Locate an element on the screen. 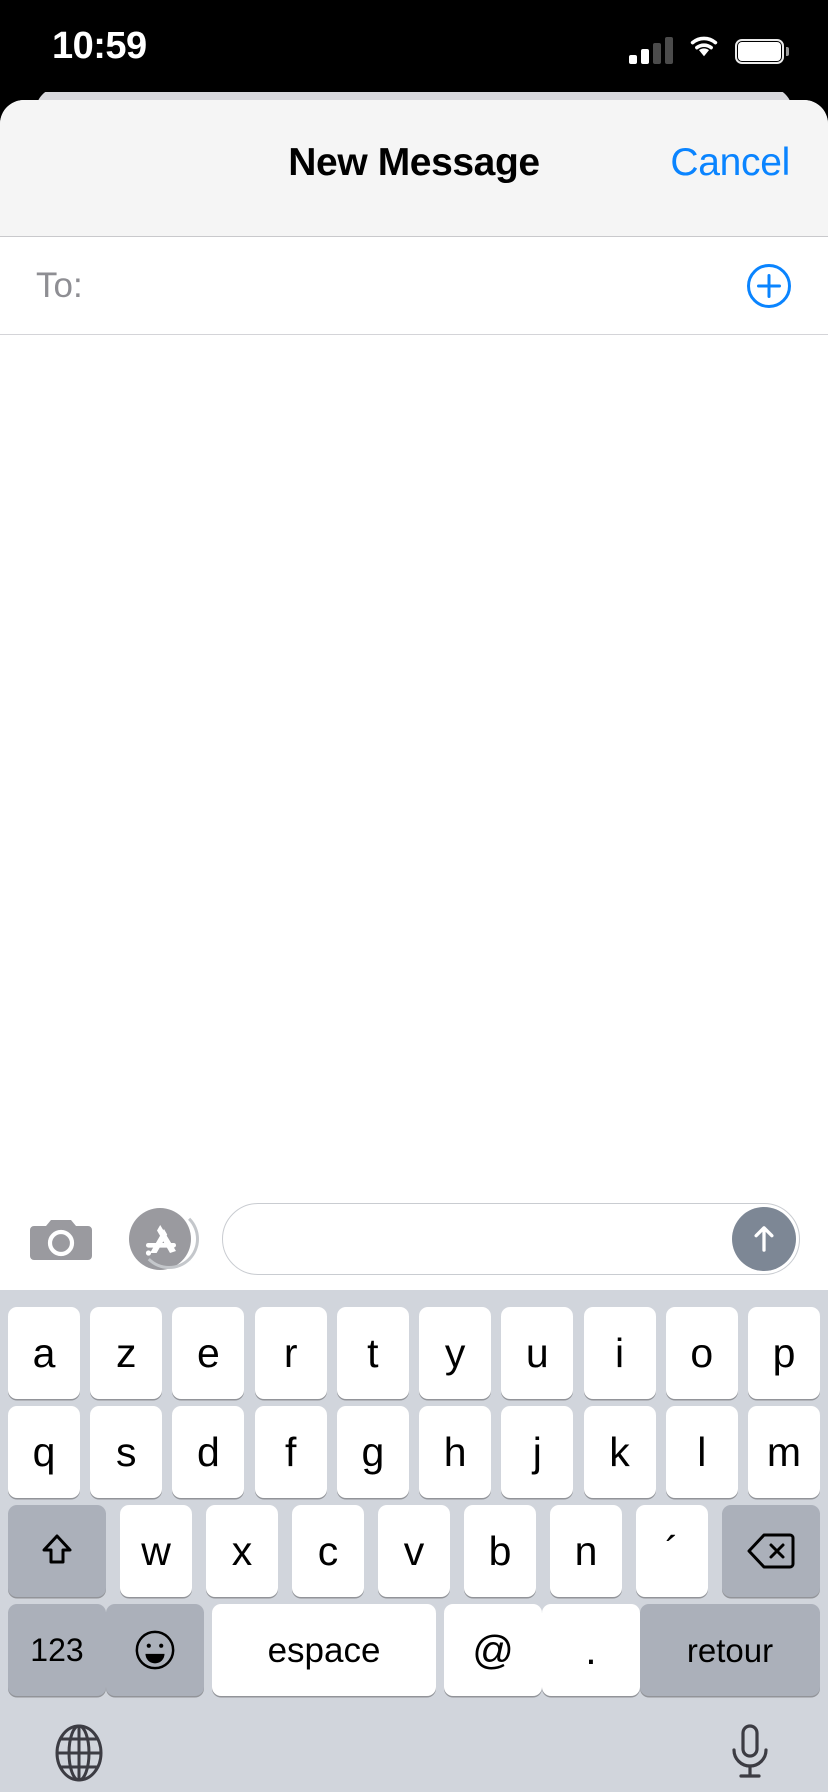 The height and width of the screenshot is (1792, 828). keyboard-row-3: w x c v b n ´ is located at coordinates (414, 1551).